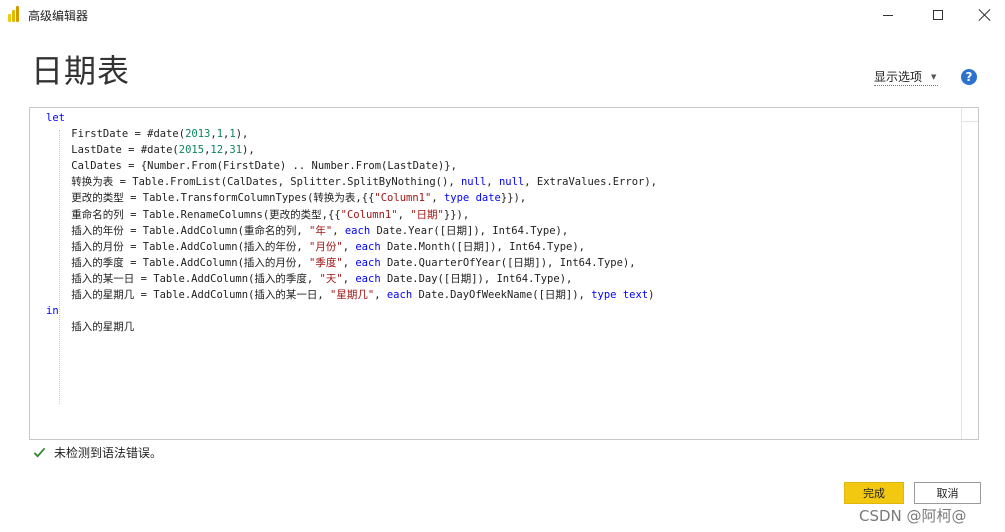 The width and height of the screenshot is (1005, 532). What do you see at coordinates (351, 327) in the screenshot?
I see `code-line: 插入的星期几` at bounding box center [351, 327].